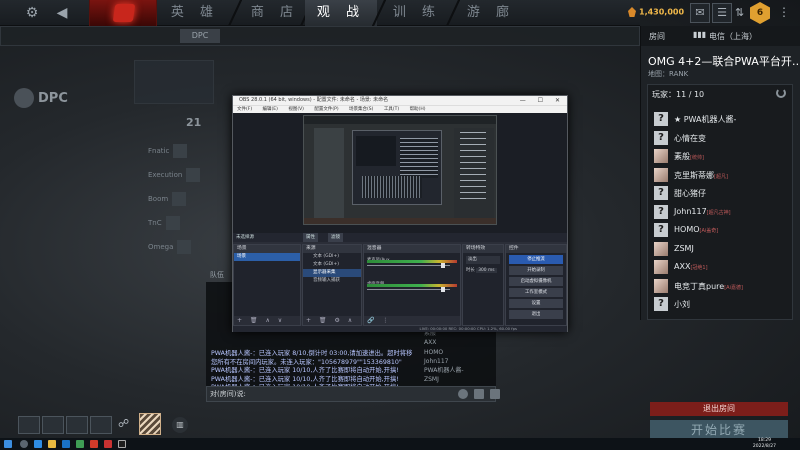 This screenshot has height=450, width=800. Describe the element at coordinates (310, 237) in the screenshot. I see `properties-button: 属性` at that location.